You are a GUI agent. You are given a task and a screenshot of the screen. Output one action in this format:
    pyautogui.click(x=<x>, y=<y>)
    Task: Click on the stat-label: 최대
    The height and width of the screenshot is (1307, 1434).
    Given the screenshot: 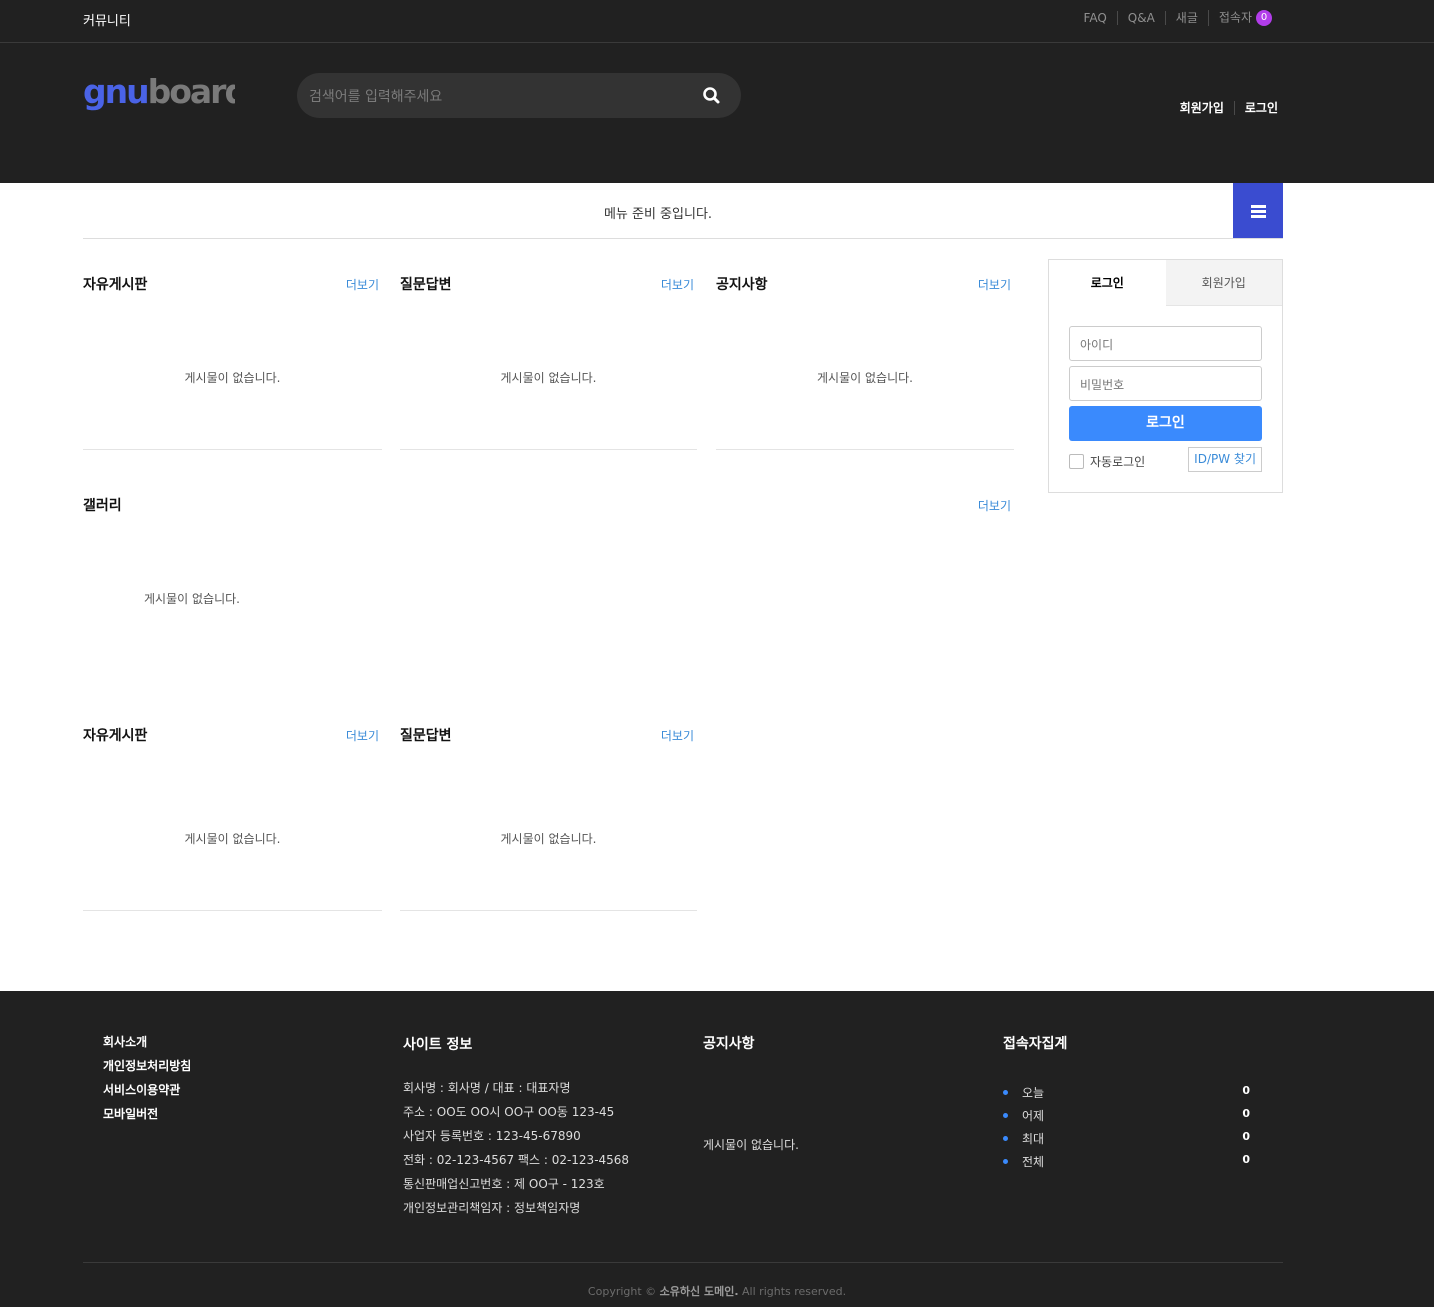 What is the action you would take?
    pyautogui.click(x=1033, y=1139)
    